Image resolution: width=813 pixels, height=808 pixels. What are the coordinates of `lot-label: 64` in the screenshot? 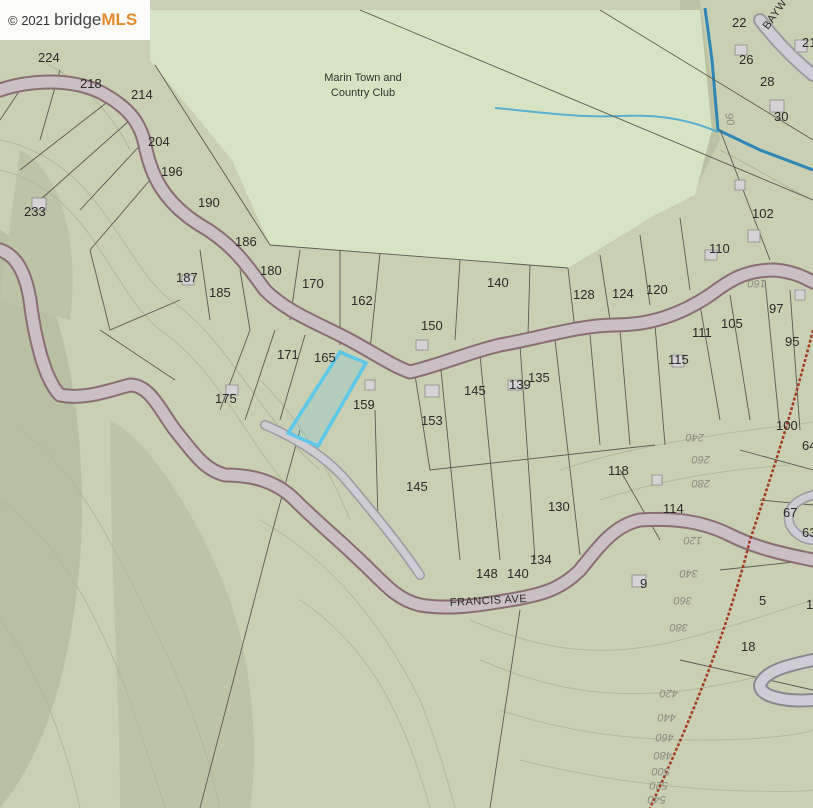 It's located at (807, 445).